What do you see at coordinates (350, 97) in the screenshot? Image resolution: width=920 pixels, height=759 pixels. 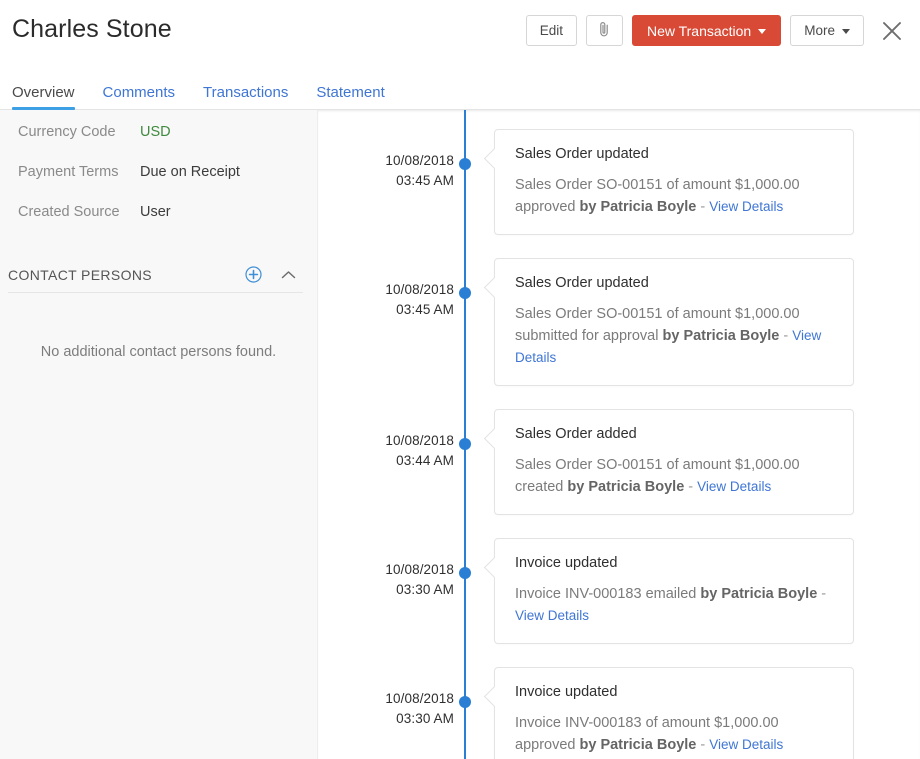 I see `tab-statement: Statement` at bounding box center [350, 97].